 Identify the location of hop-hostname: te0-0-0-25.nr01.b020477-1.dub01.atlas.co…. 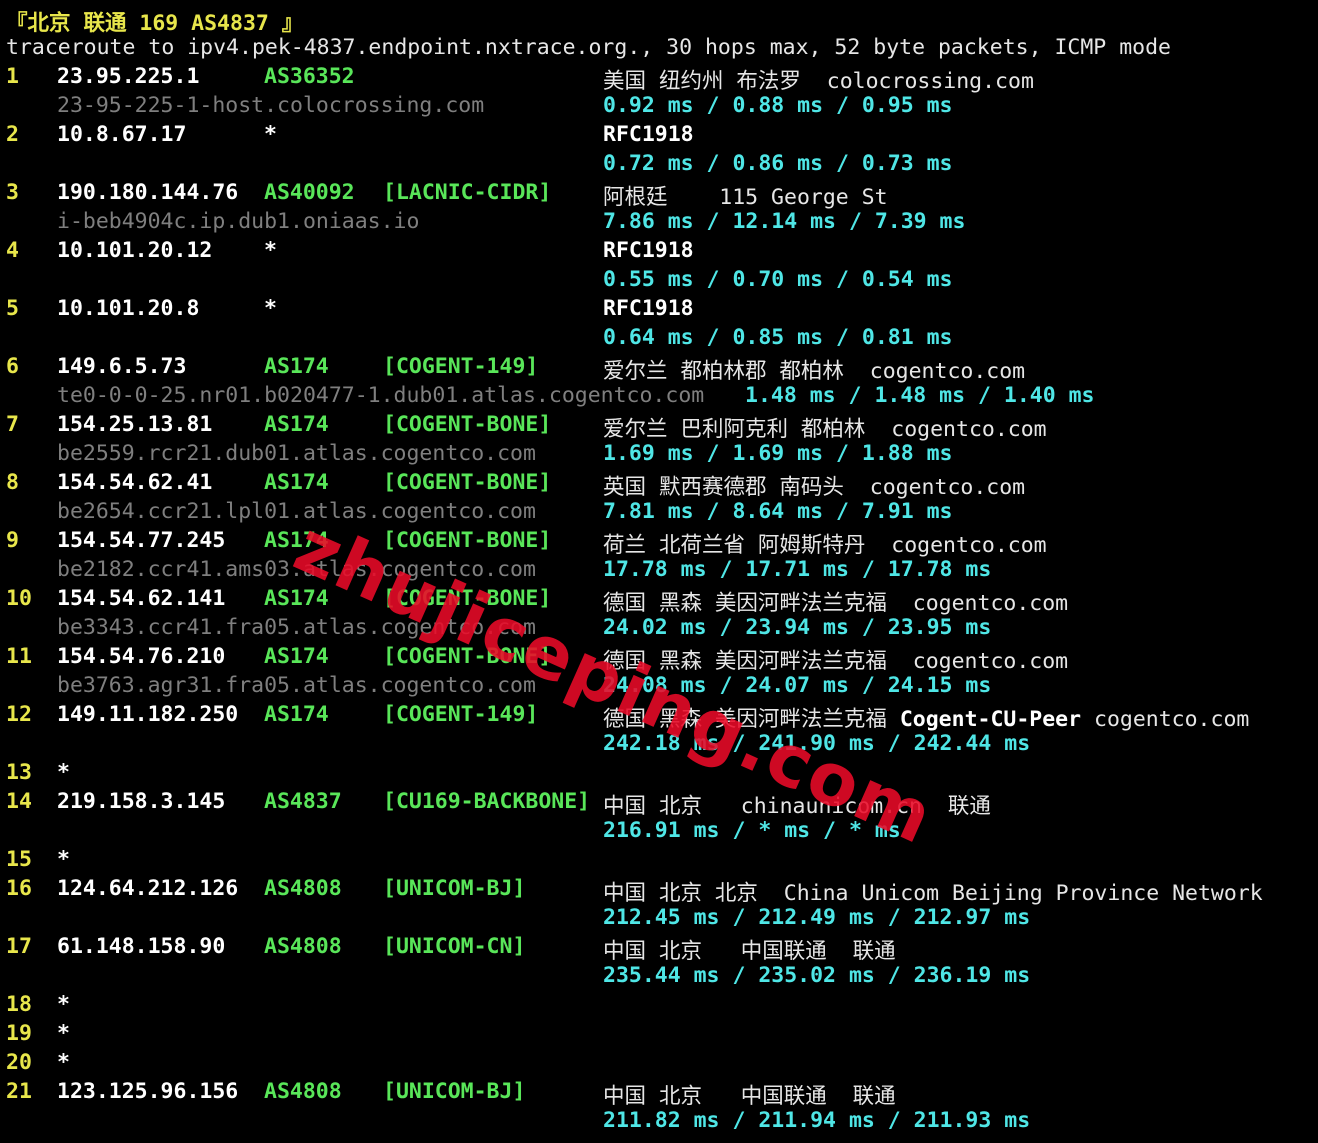
(381, 395).